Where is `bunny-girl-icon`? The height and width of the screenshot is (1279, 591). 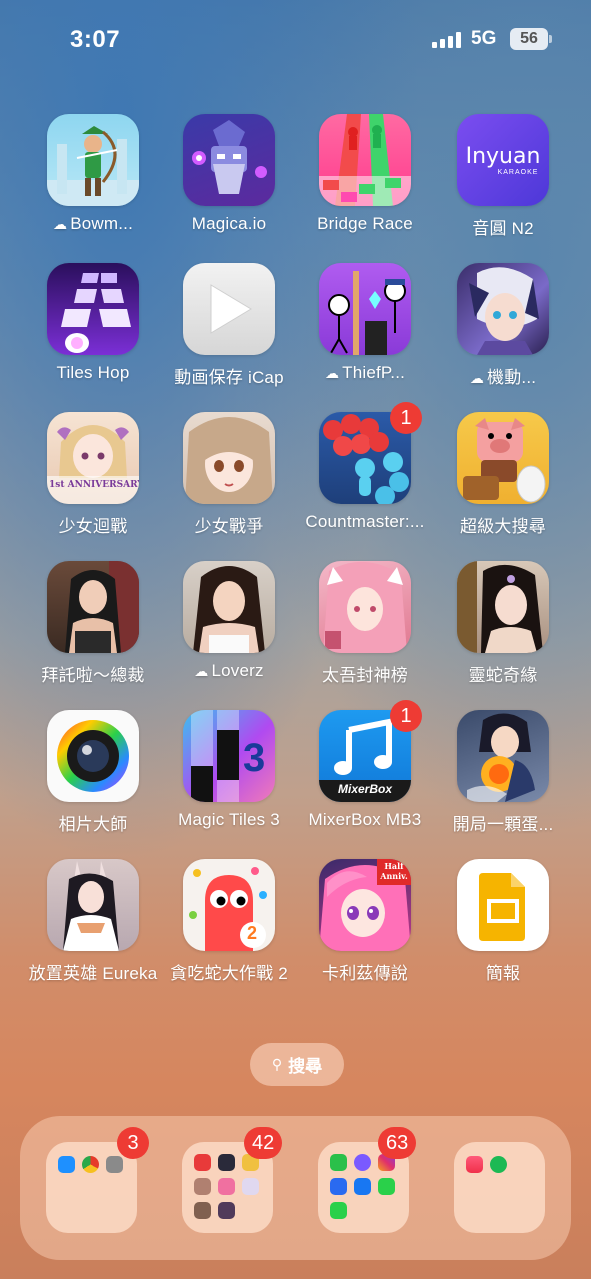
bunny-girl-icon is located at coordinates (93, 905).